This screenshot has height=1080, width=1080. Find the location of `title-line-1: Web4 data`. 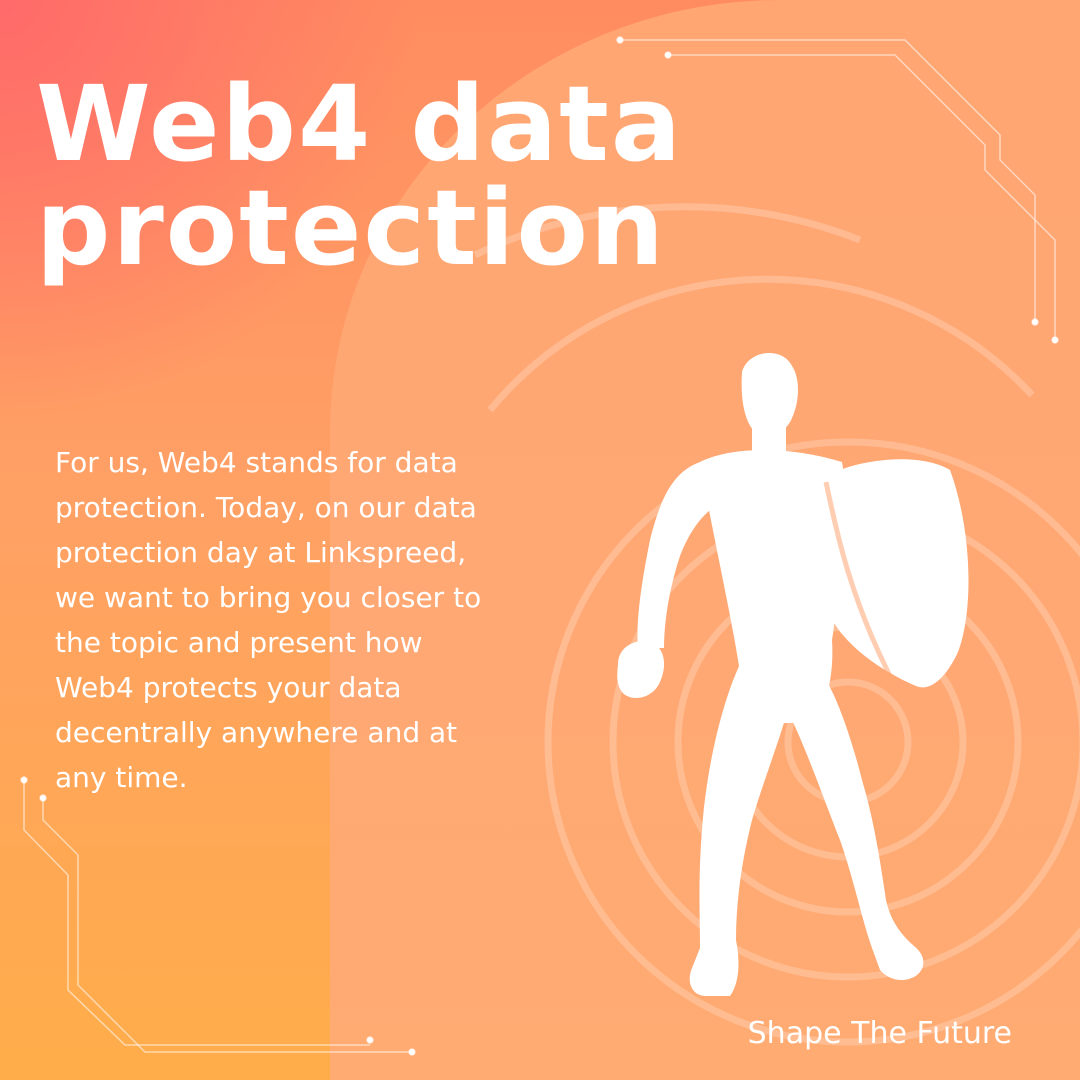

title-line-1: Web4 data is located at coordinates (360, 124).